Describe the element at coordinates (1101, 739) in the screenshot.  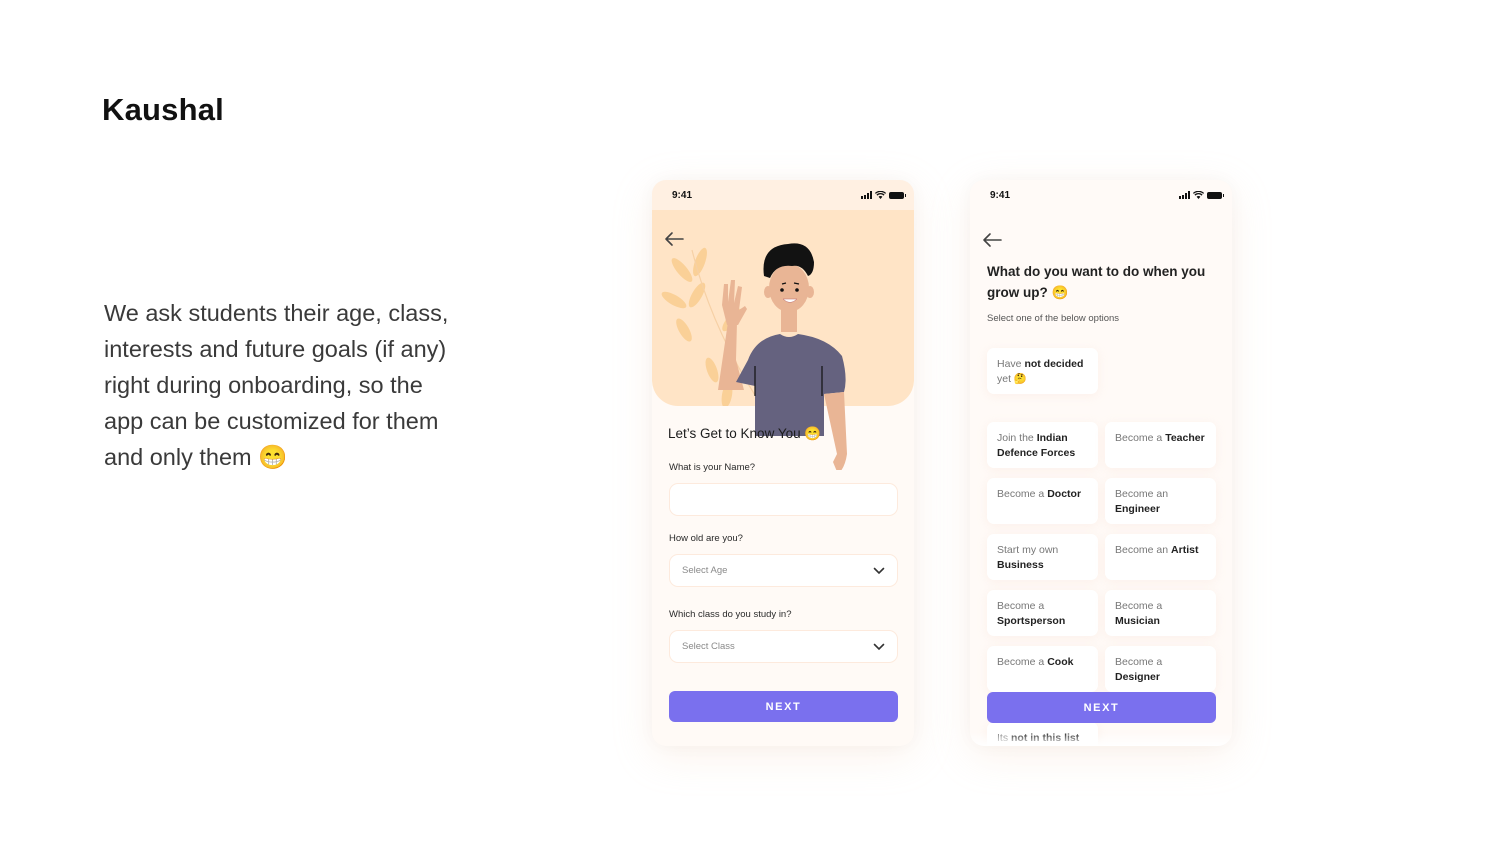
I see `bottom-fade` at that location.